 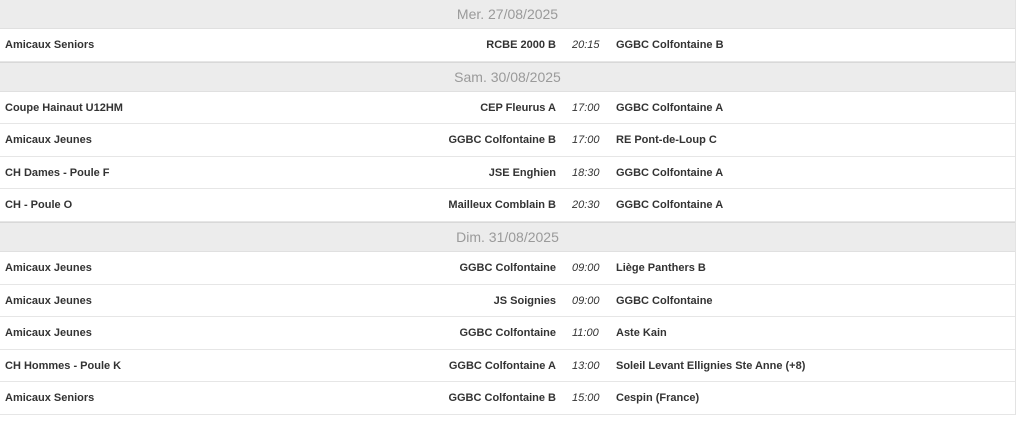 I want to click on home-team: JSE Enghien, so click(x=522, y=172).